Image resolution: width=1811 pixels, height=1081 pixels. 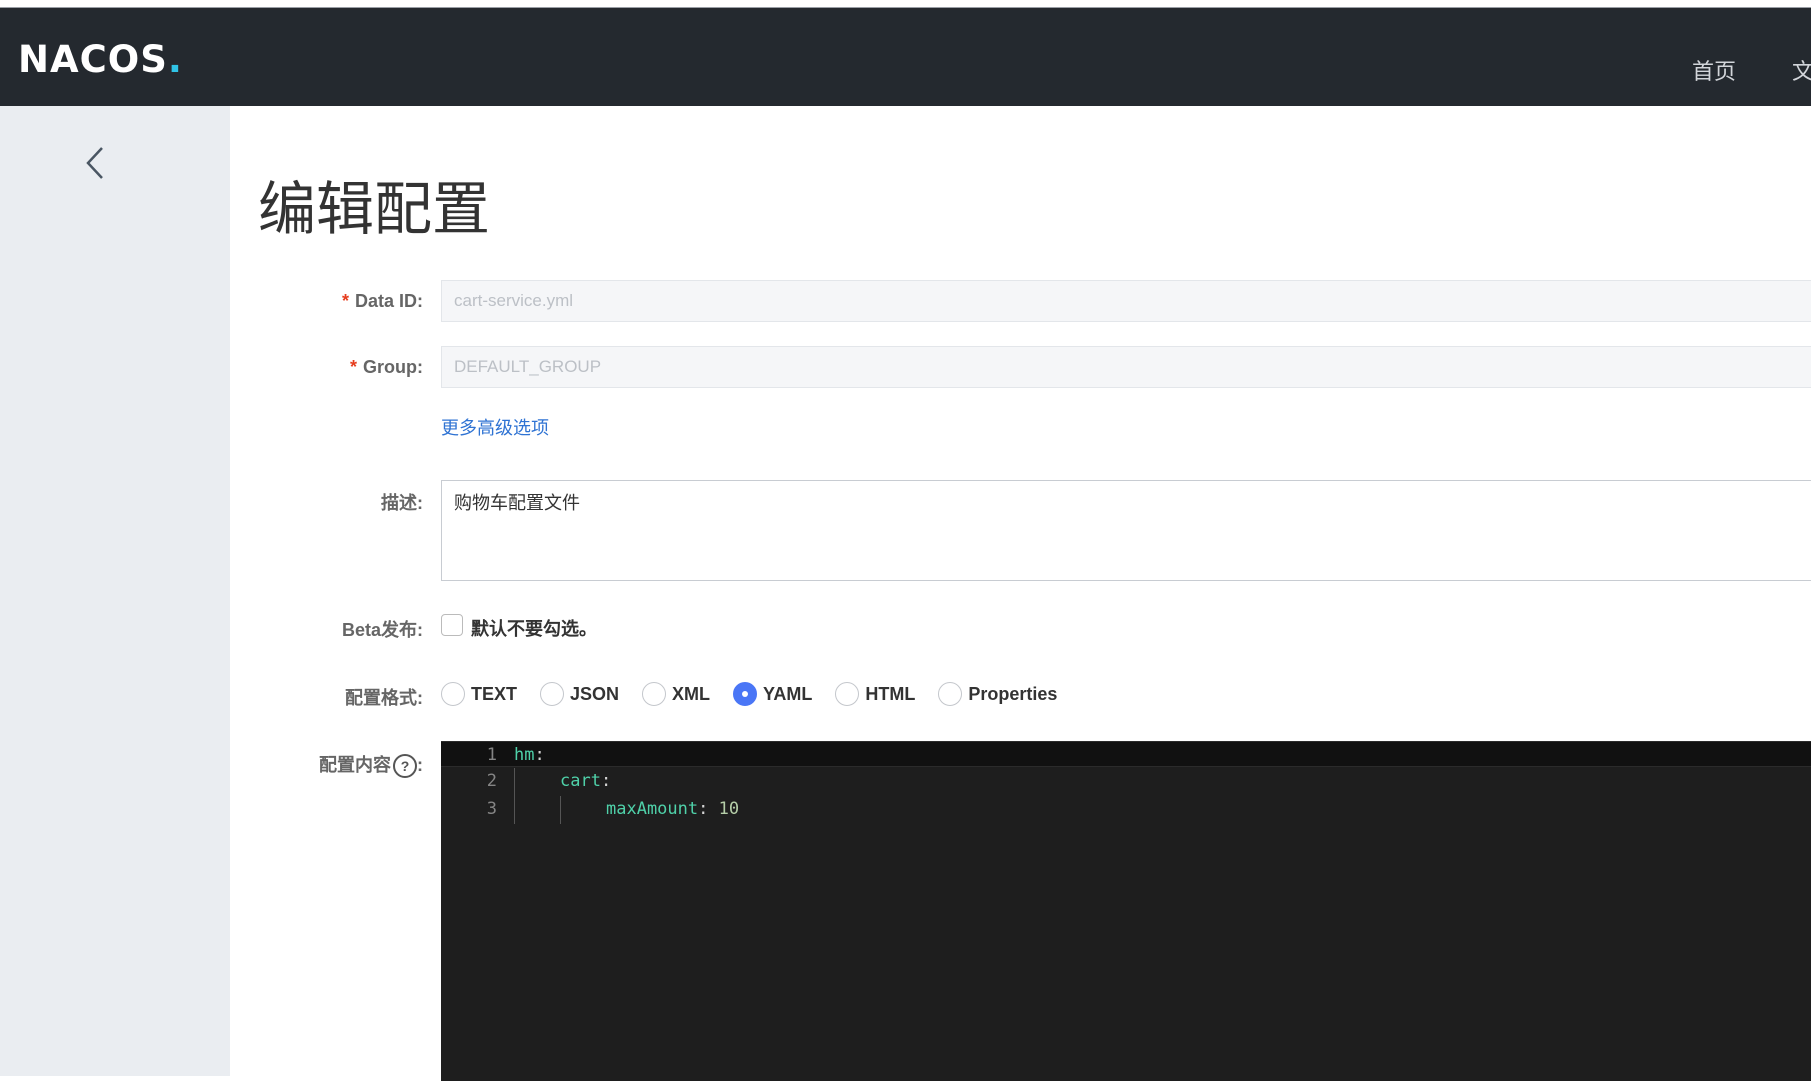 I want to click on beta-label: Beta发布:, so click(x=382, y=630).